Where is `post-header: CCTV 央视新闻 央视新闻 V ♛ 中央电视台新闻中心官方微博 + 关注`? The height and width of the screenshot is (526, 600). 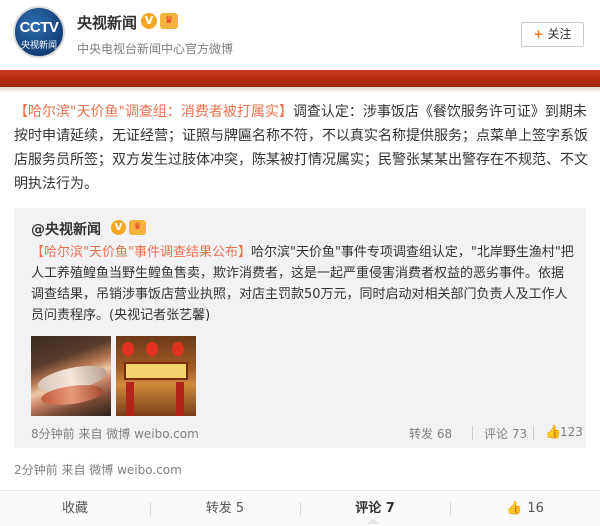 post-header: CCTV 央视新闻 央视新闻 V ♛ 中央电视台新闻中心官方微博 + 关注 is located at coordinates (300, 35).